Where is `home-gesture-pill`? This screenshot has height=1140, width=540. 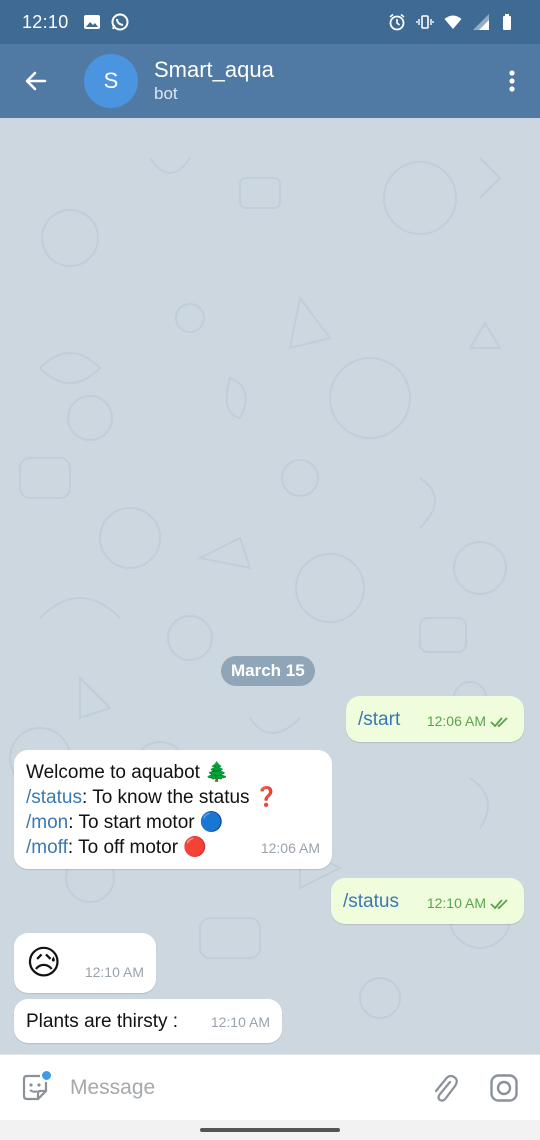
home-gesture-pill is located at coordinates (270, 1130).